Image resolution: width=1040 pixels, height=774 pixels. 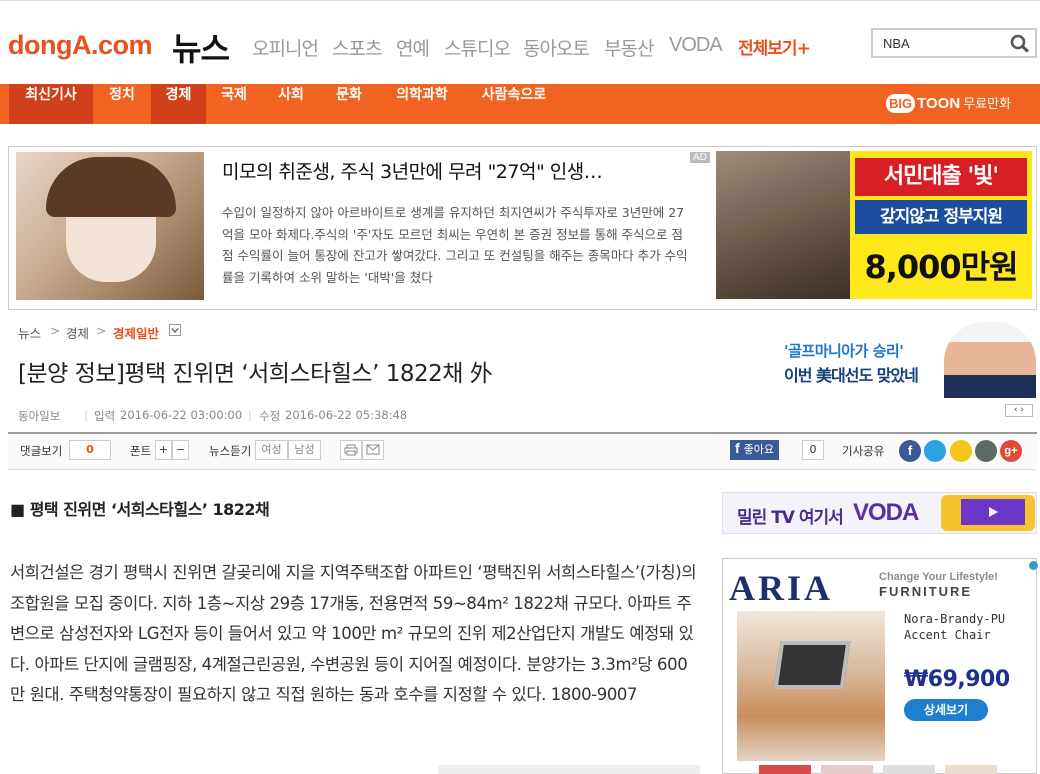 I want to click on search-icon, so click(x=1020, y=43).